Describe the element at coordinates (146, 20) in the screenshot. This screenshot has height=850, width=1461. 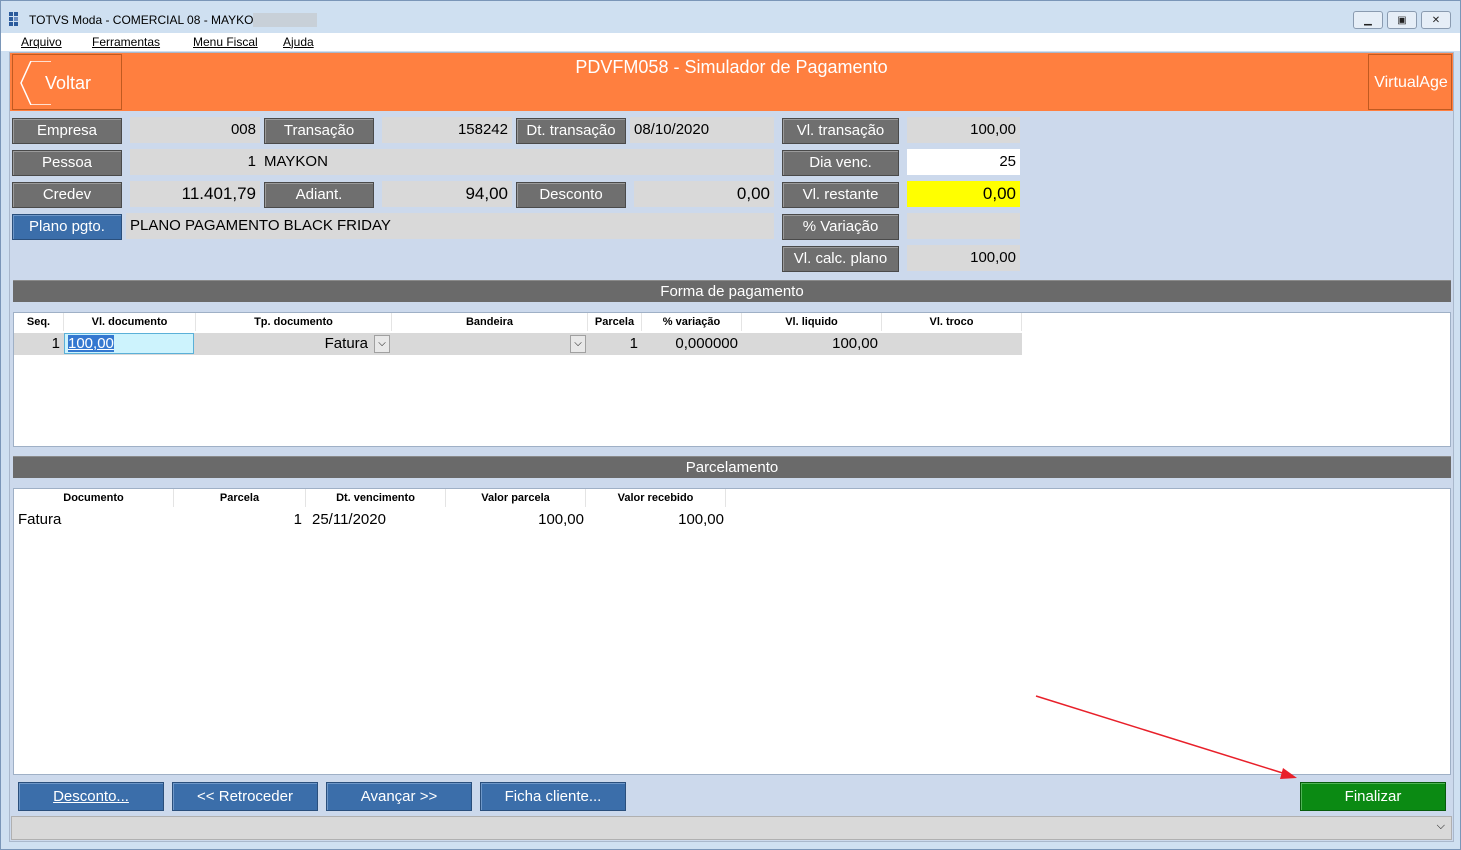
I see `window-title: TOTVS Moda - COMERCIAL 08 - MAYKON` at that location.